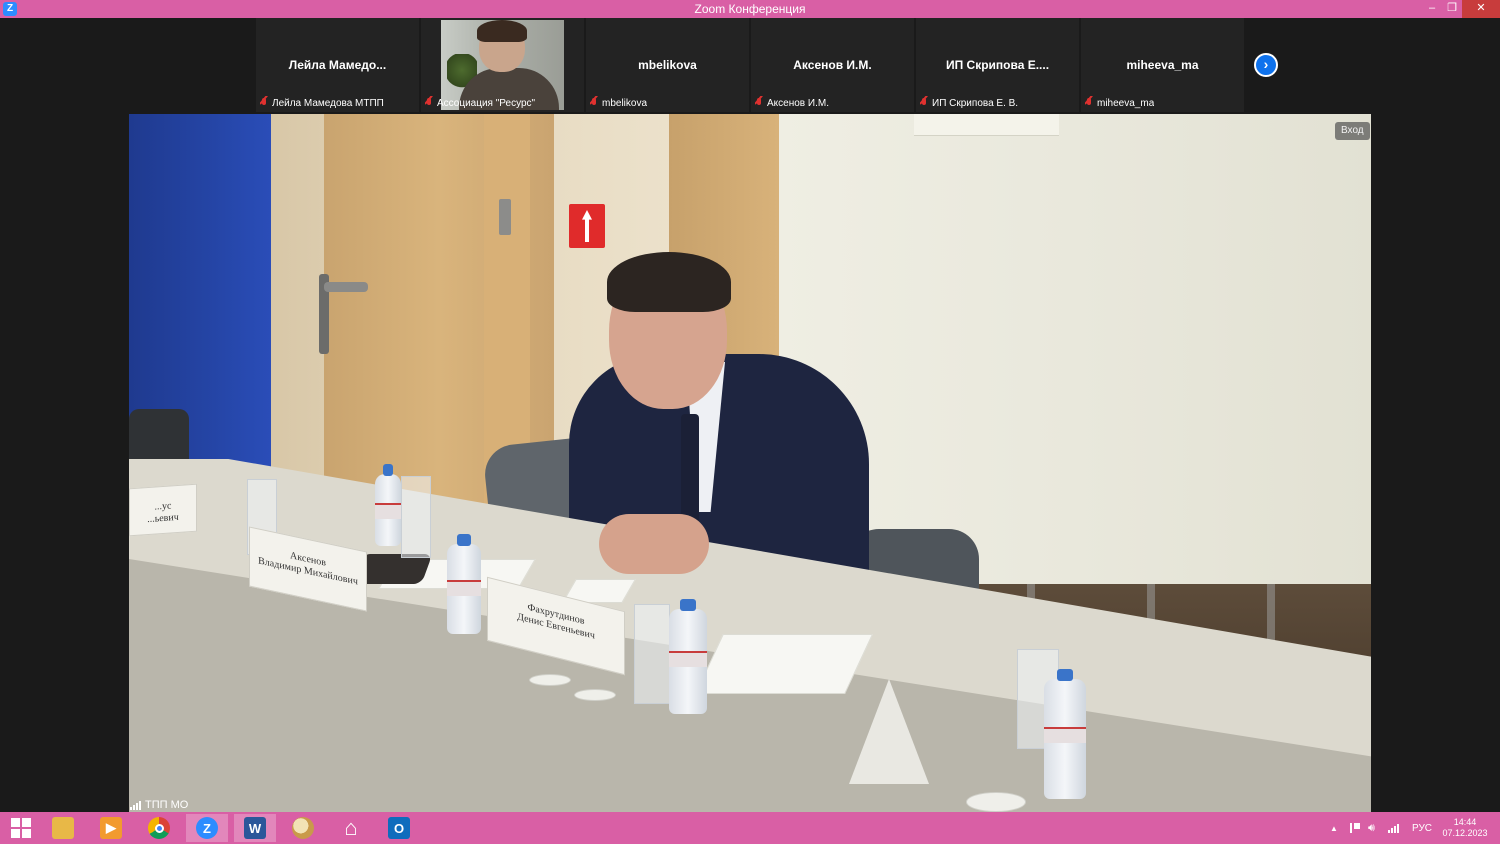 Image resolution: width=1500 pixels, height=844 pixels. Describe the element at coordinates (750, 828) in the screenshot. I see `windows-taskbar: ▶ Z W ⌂ O ▲ 🔊︎ РУС 14:44 07.12.2023` at that location.